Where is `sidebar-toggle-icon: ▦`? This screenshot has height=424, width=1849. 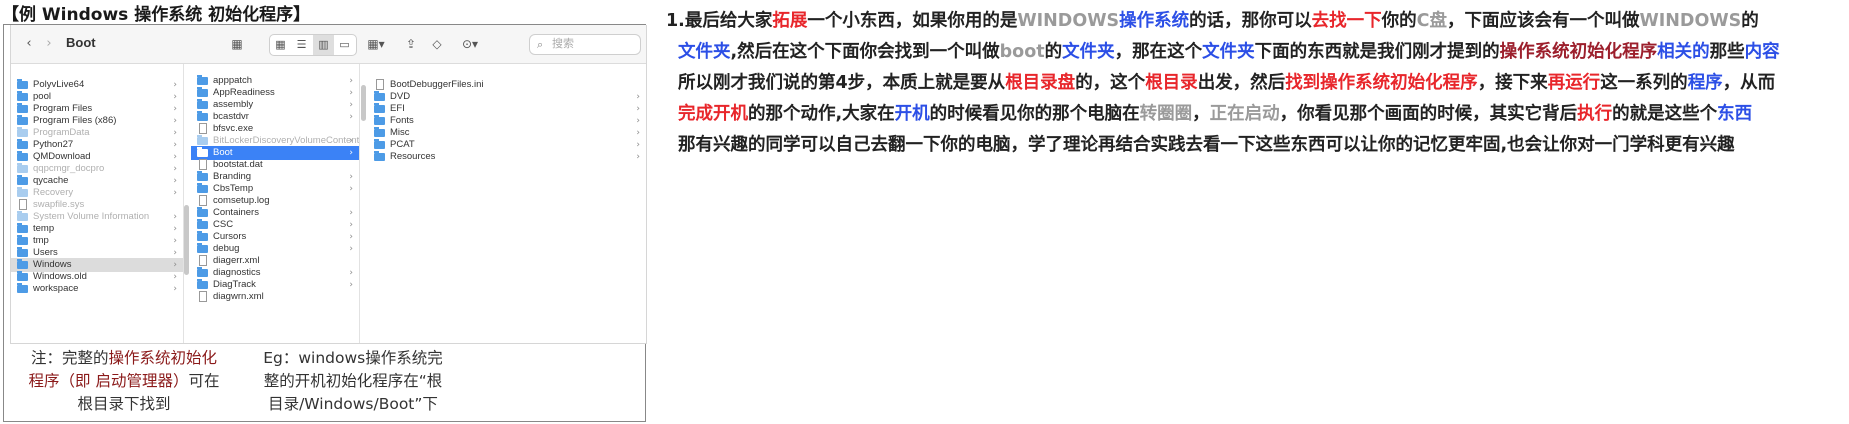 sidebar-toggle-icon: ▦ is located at coordinates (237, 44).